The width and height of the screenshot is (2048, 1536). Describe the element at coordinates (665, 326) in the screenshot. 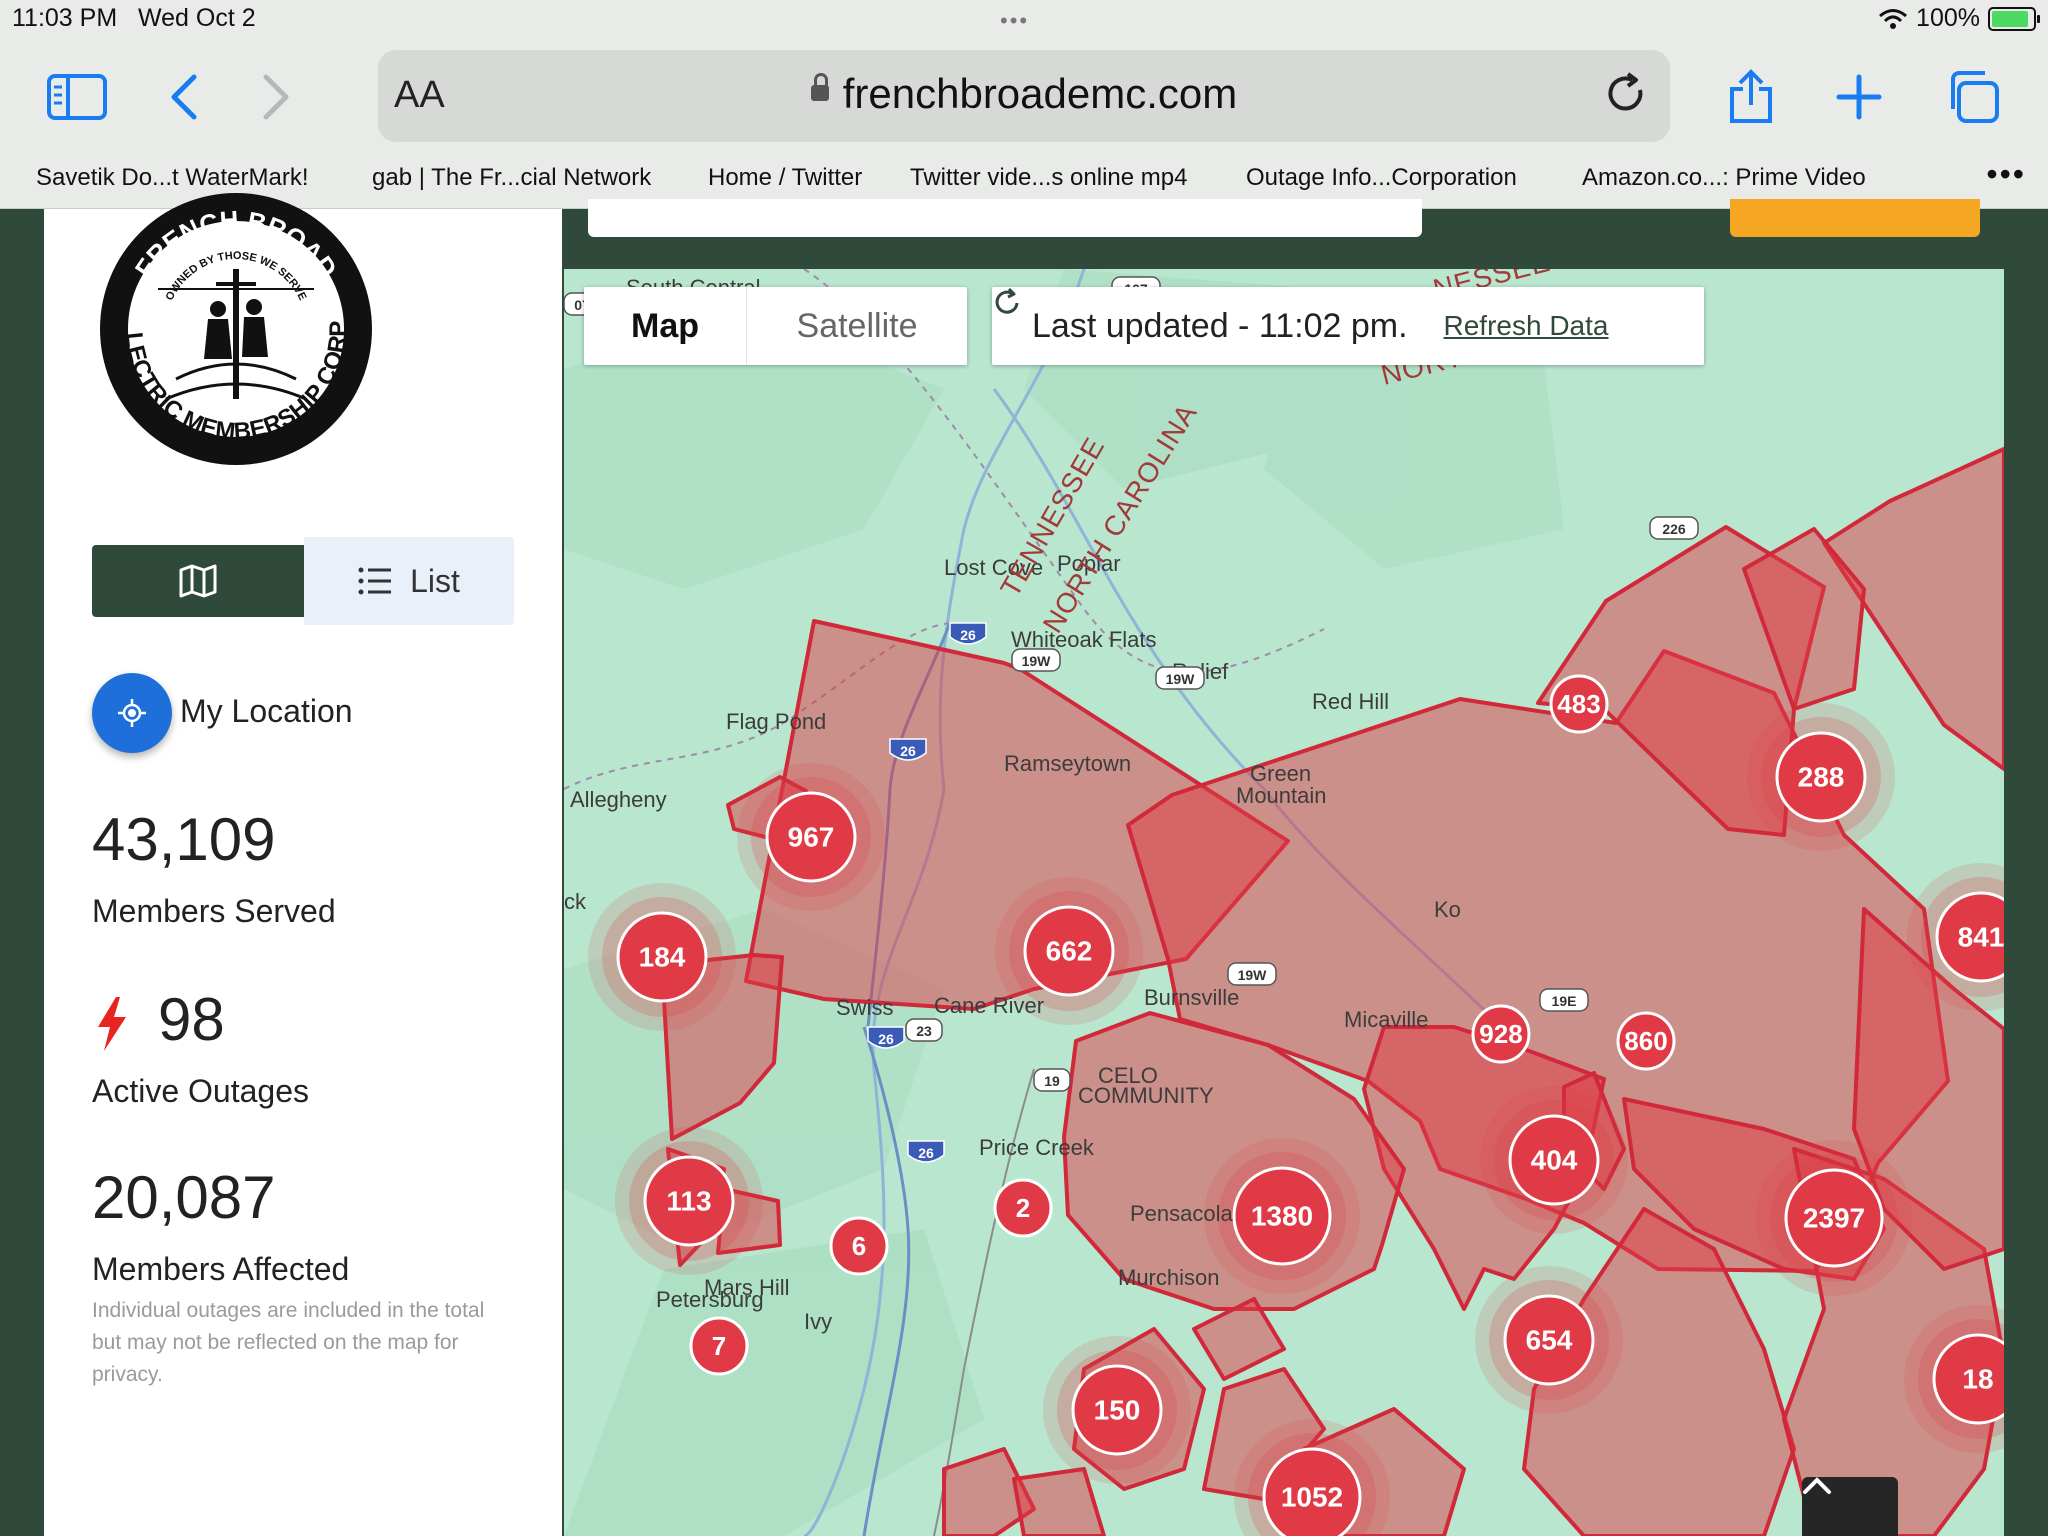

I see `map-type-map-button: Map` at that location.